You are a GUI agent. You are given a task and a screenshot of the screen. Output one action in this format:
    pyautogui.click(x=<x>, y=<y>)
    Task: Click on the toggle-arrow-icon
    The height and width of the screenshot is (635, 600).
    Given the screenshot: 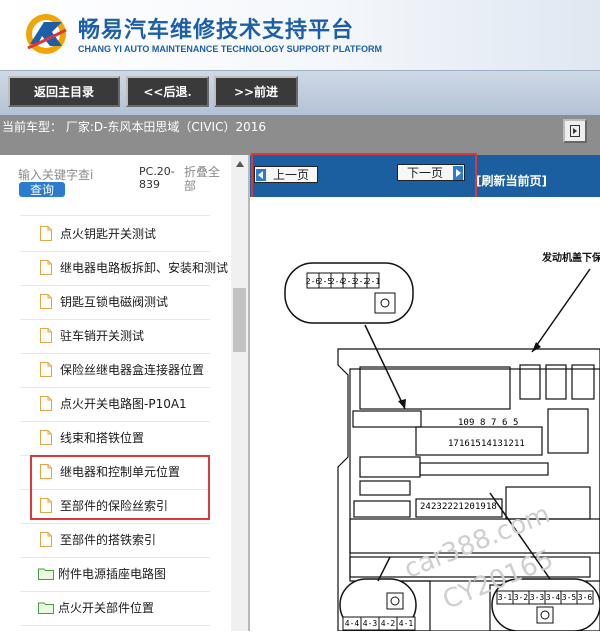 What is the action you would take?
    pyautogui.click(x=575, y=131)
    